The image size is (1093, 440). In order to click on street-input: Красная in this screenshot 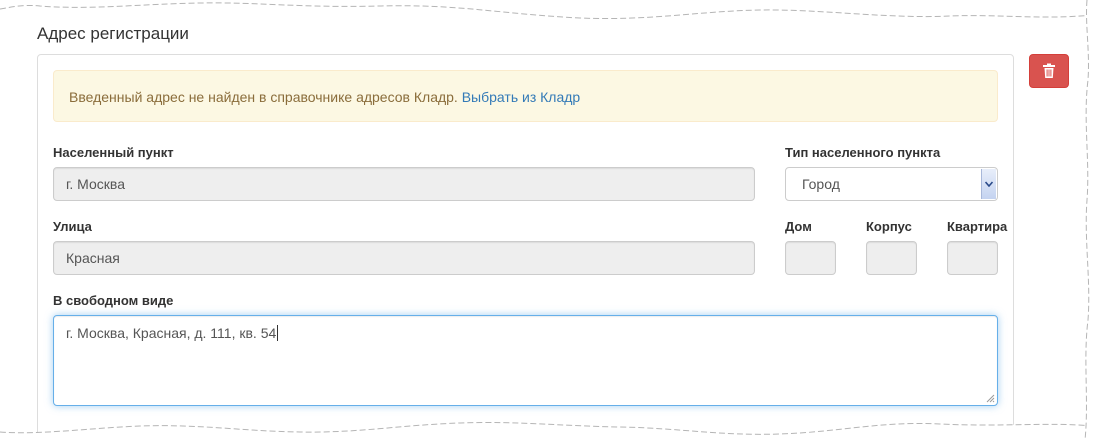, I will do `click(404, 258)`.